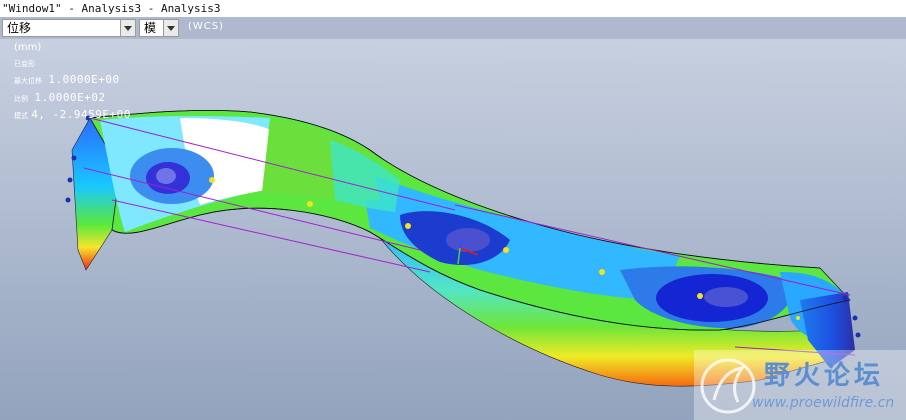  Describe the element at coordinates (69, 28) in the screenshot. I see `quantity-select: 位移` at that location.